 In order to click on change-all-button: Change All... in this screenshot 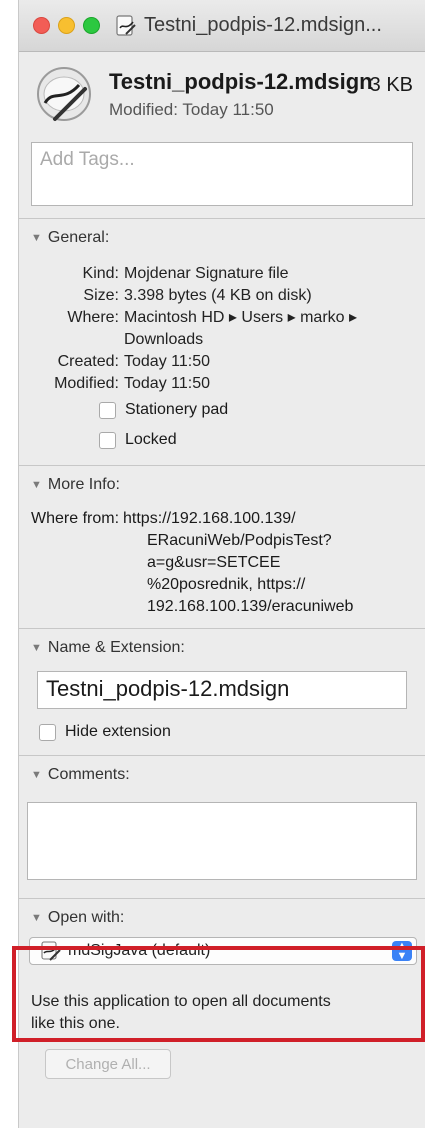, I will do `click(108, 1064)`.